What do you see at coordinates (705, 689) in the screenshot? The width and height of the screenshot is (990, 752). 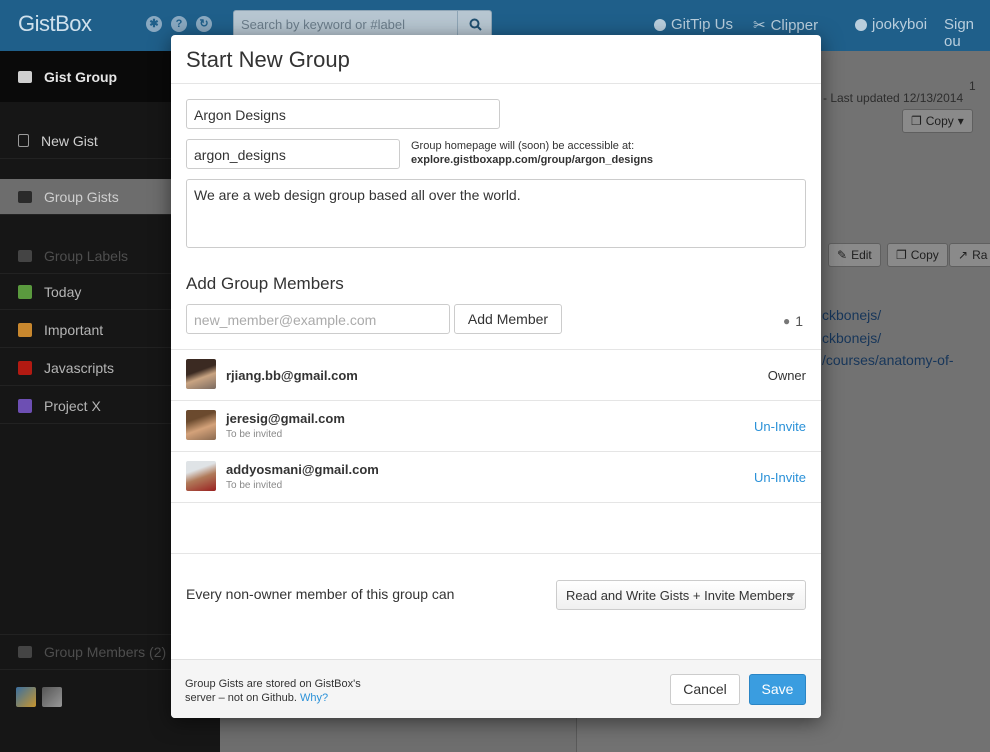 I see `cancel-button: Cancel` at bounding box center [705, 689].